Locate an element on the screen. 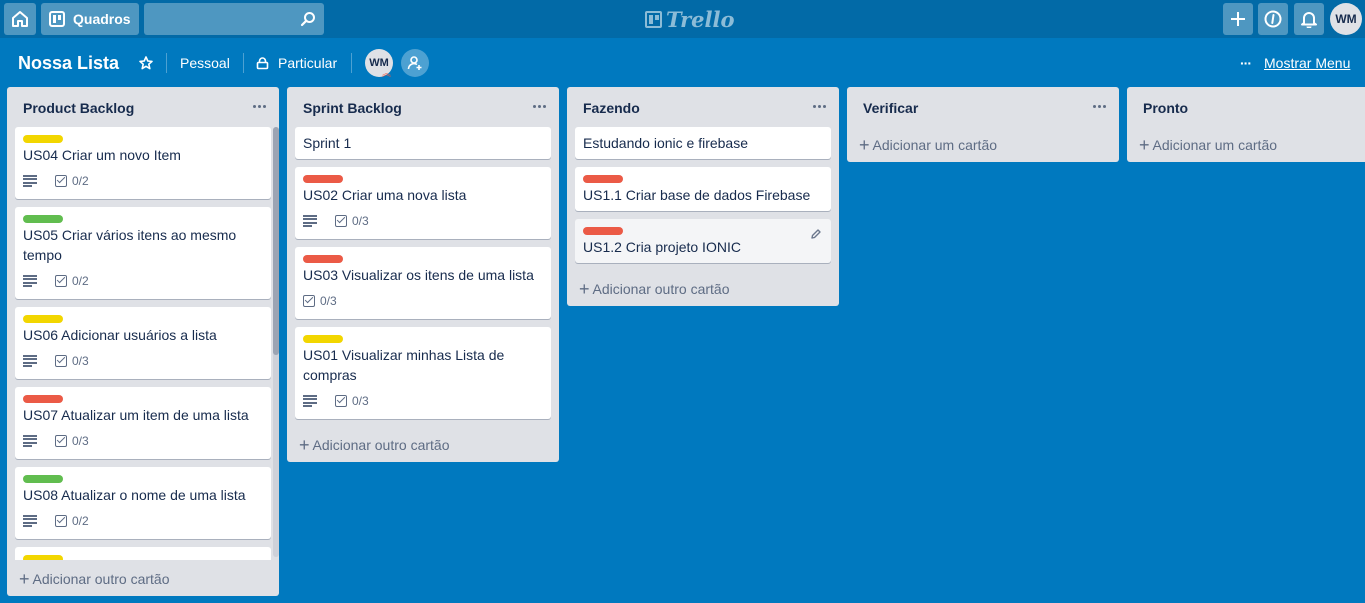 The image size is (1365, 603). add-card-label: Adicionar um cartão is located at coordinates (1215, 145).